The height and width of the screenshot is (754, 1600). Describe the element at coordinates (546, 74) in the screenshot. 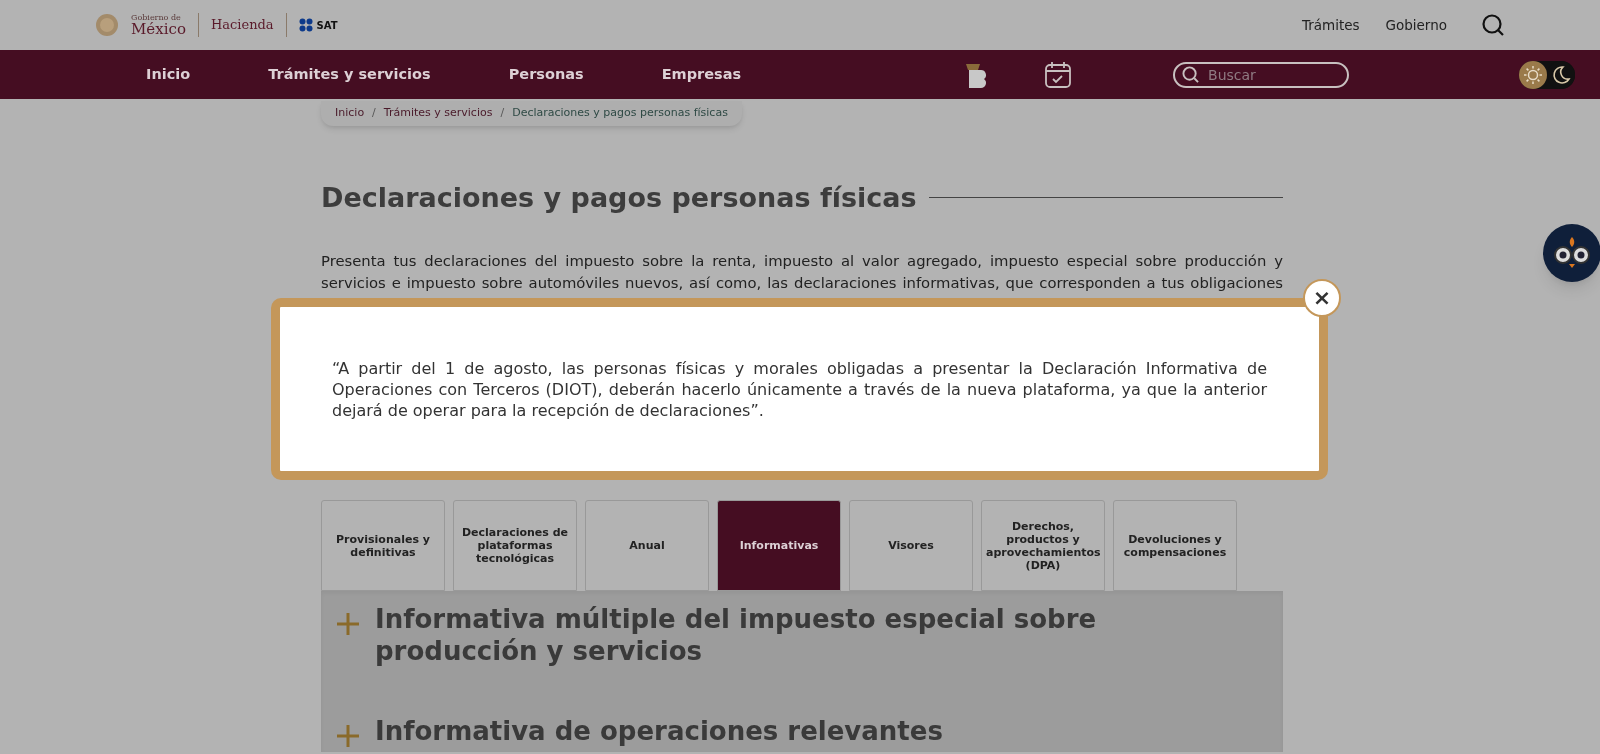

I see `nav-link: Personas` at that location.